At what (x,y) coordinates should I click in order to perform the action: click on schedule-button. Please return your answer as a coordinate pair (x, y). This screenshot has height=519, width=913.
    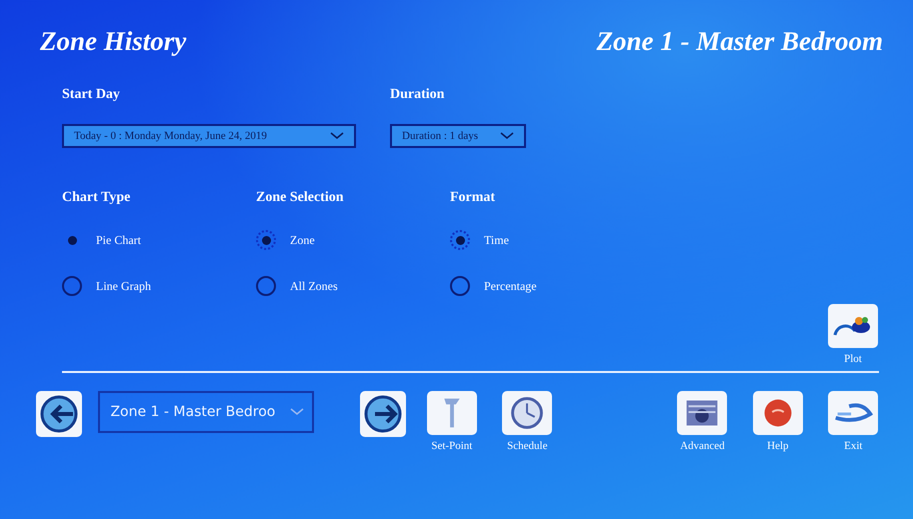
    Looking at the image, I should click on (527, 413).